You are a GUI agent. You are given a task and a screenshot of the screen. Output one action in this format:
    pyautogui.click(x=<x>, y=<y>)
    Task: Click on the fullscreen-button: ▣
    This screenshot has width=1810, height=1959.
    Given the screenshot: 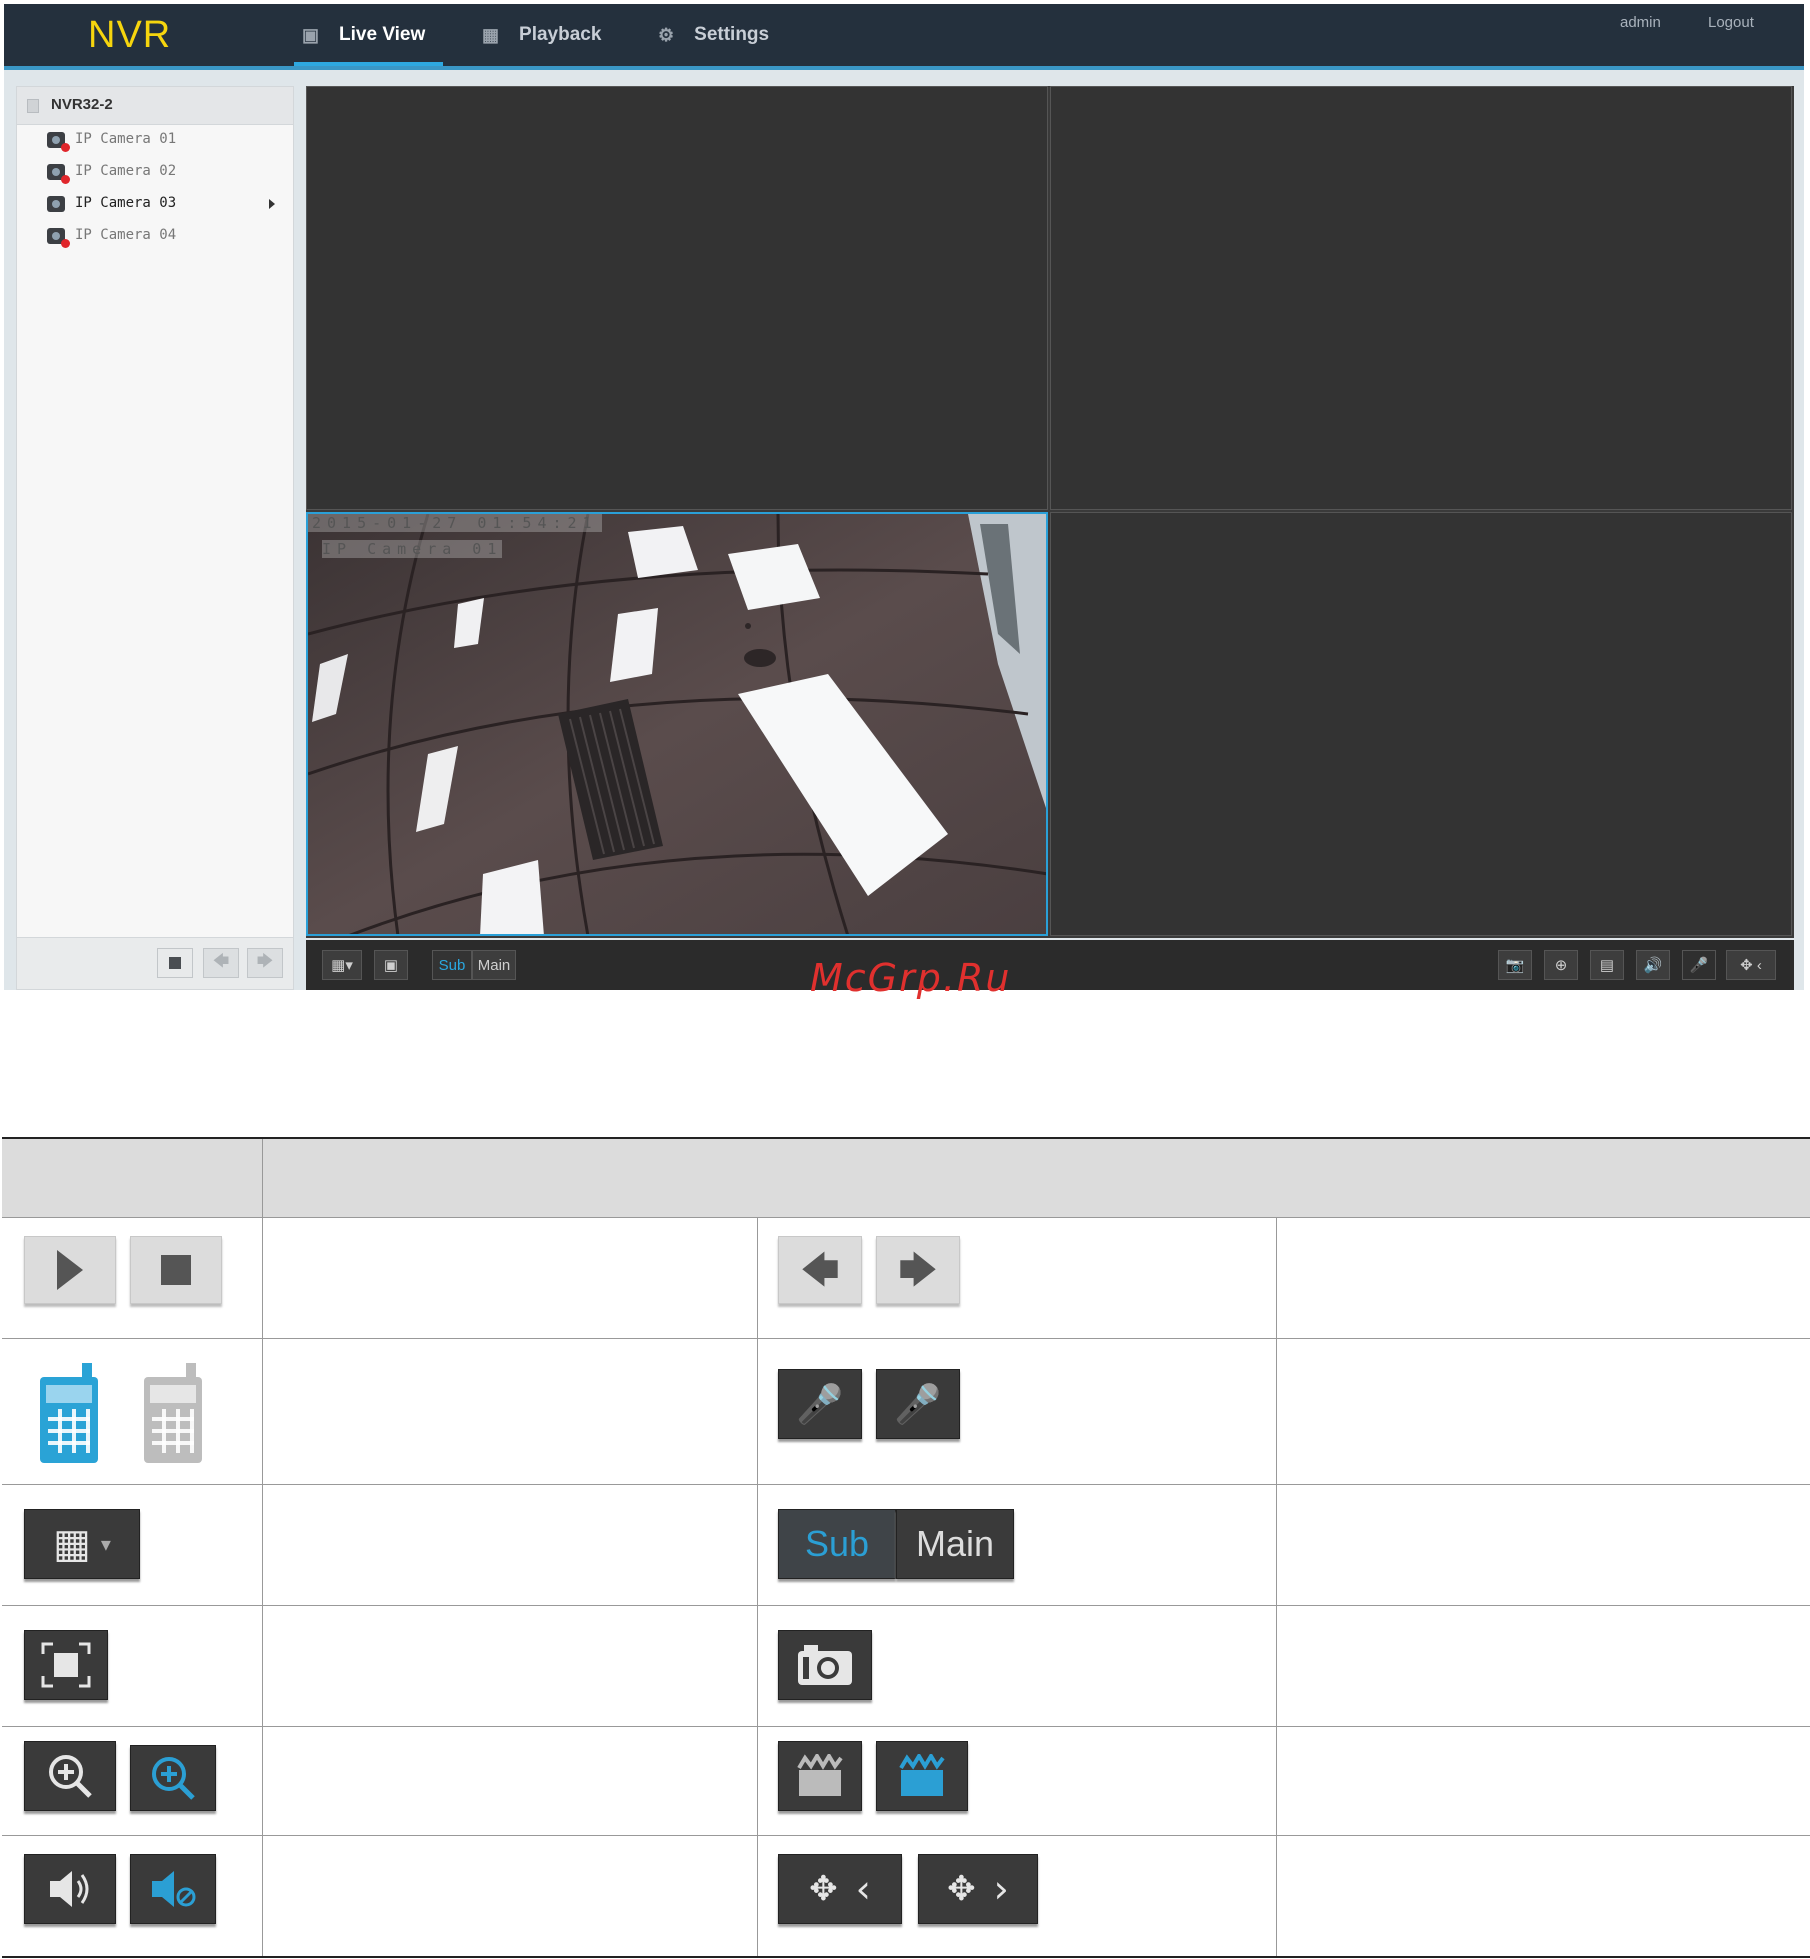 What is the action you would take?
    pyautogui.click(x=391, y=965)
    